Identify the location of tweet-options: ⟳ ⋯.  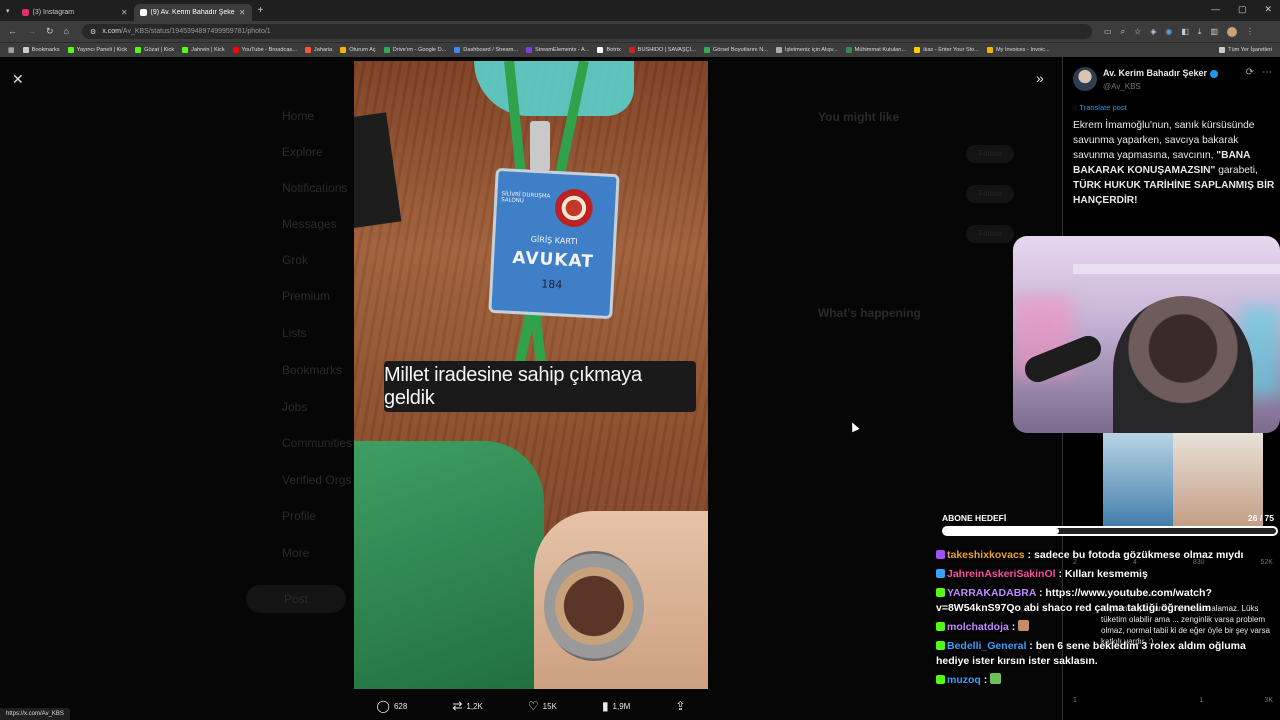
(1259, 72).